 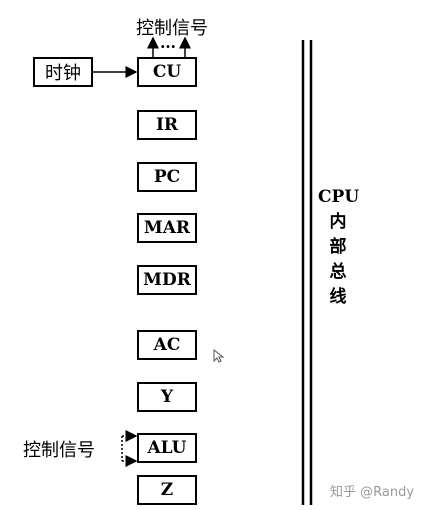 I want to click on register-cu-label: CU, so click(x=167, y=72).